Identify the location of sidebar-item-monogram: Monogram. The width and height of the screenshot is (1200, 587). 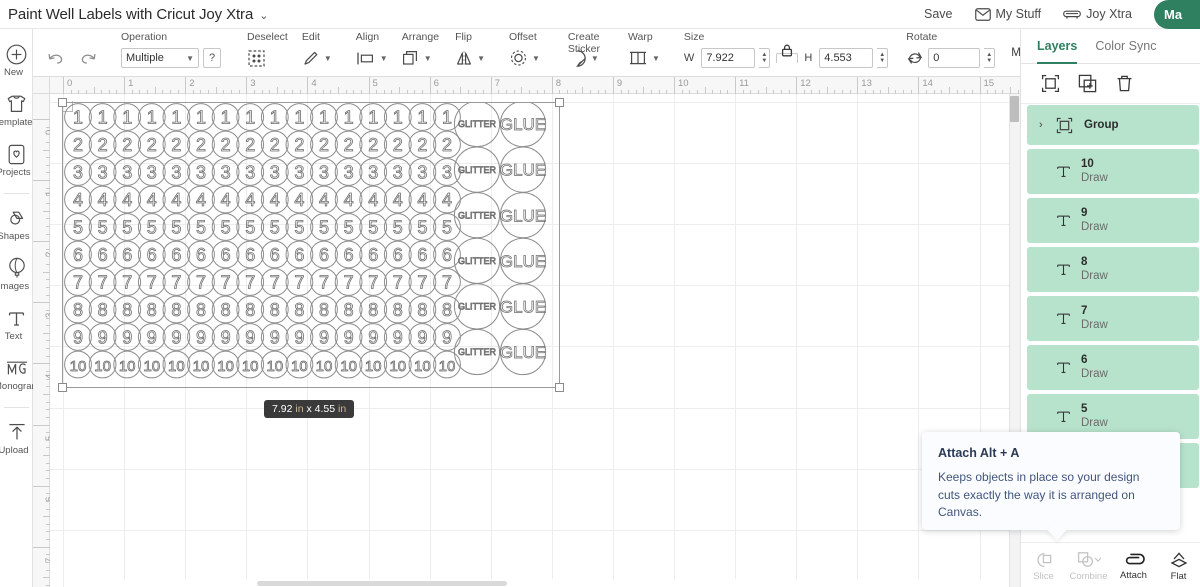
(16, 374).